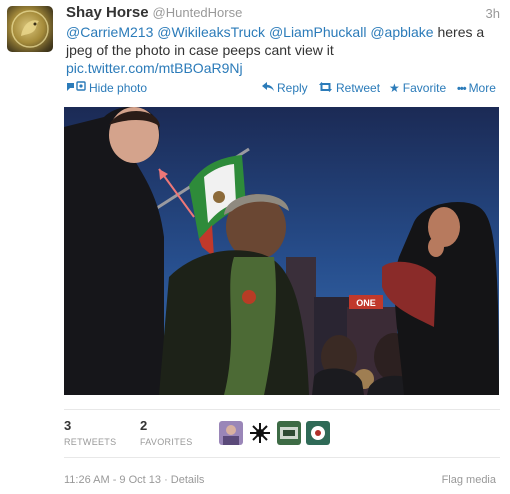 The height and width of the screenshot is (494, 510). What do you see at coordinates (317, 32) in the screenshot?
I see `mention-link: @LiamPhuckall` at bounding box center [317, 32].